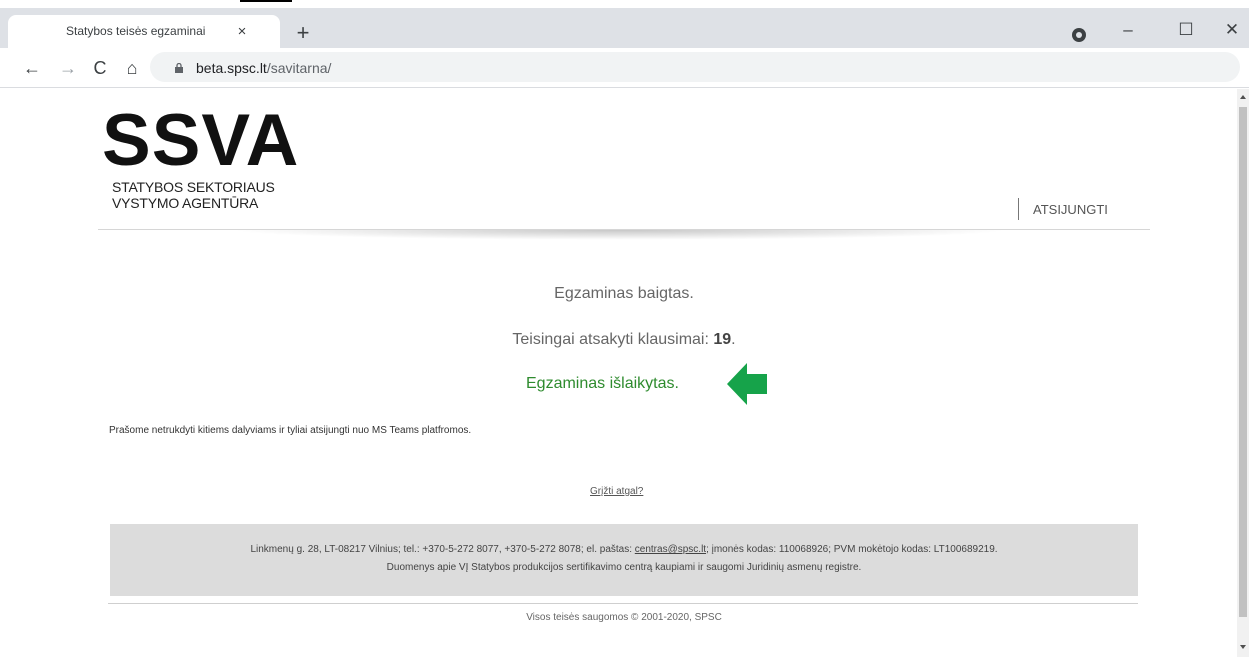  I want to click on copyright-text: Visos teisės saugomos © 2001-2020, SPSC, so click(624, 617).